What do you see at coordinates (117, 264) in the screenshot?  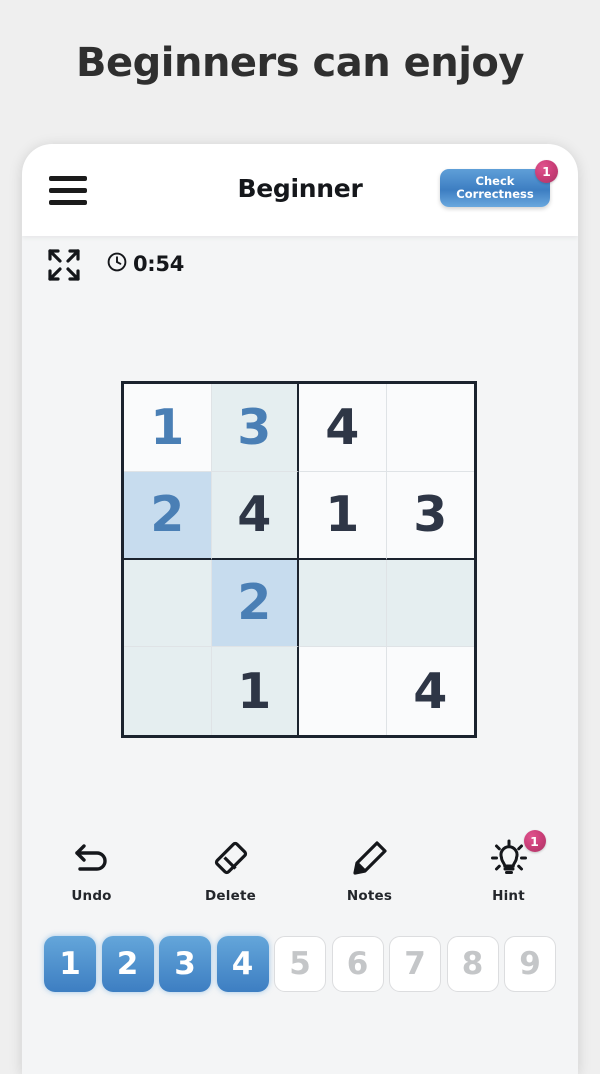 I see `clock-icon` at bounding box center [117, 264].